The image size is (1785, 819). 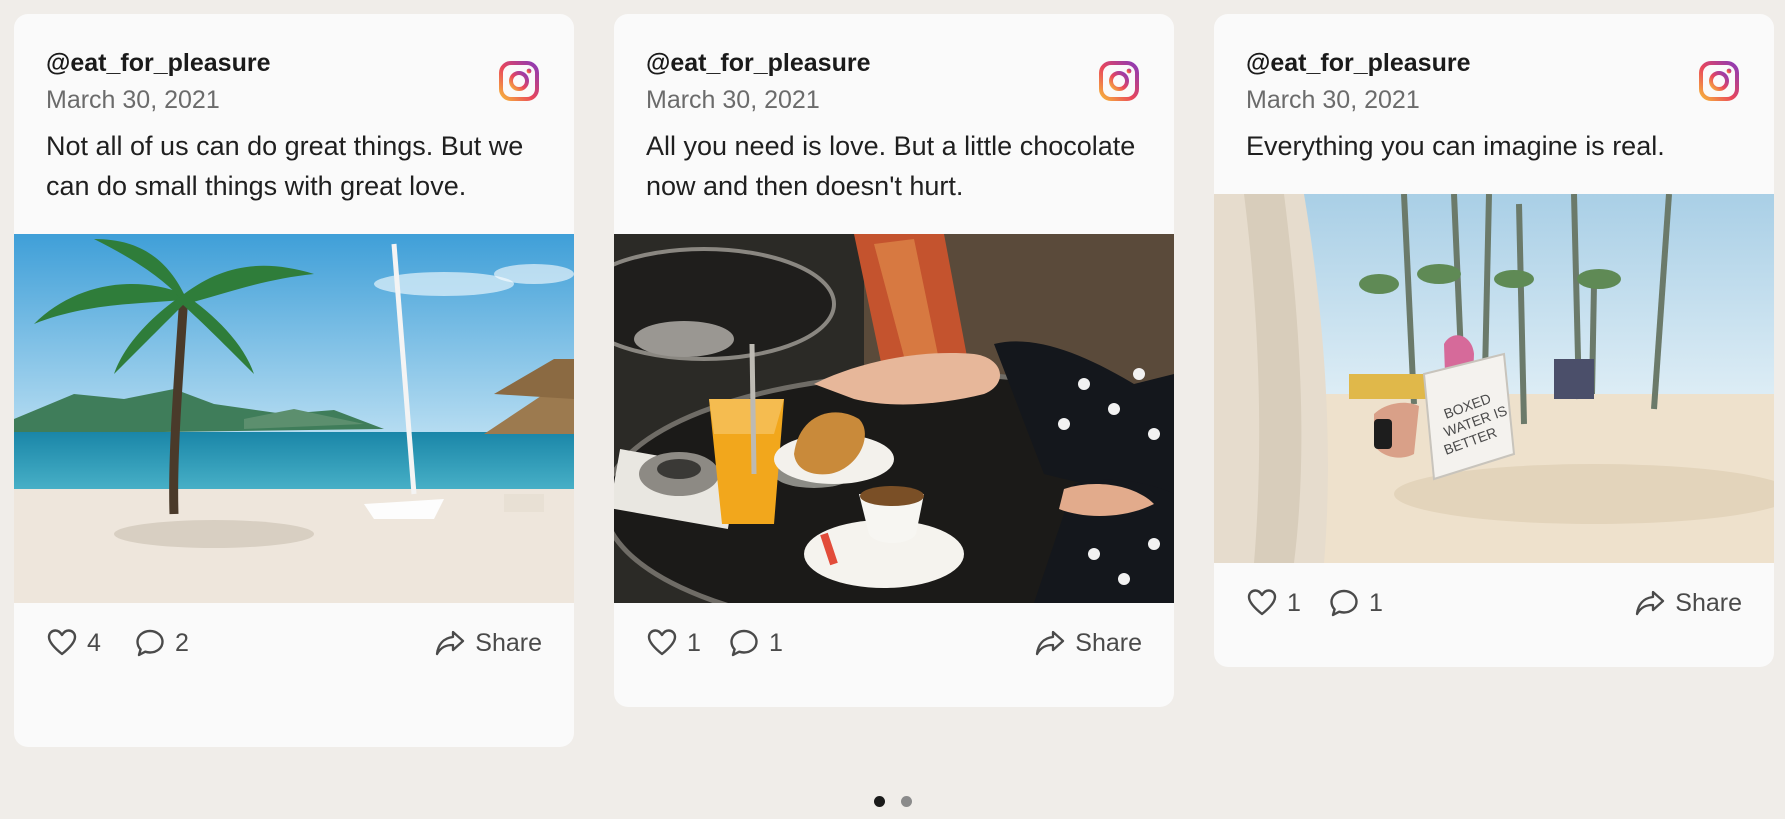 I want to click on post-caption: Everything you can imagine is real., so click(x=1455, y=146).